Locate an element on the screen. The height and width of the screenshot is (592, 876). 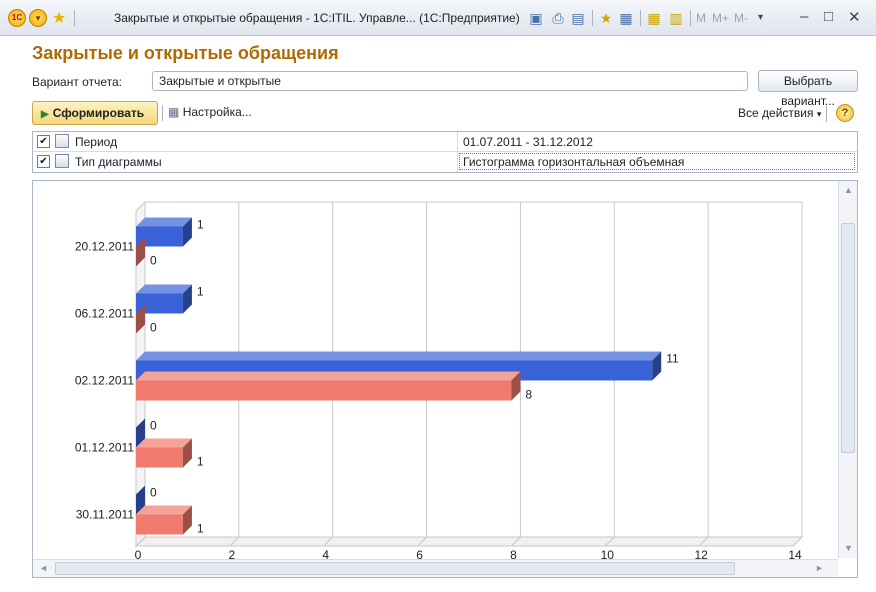
x-tick-label: 8 is located at coordinates (513, 553).